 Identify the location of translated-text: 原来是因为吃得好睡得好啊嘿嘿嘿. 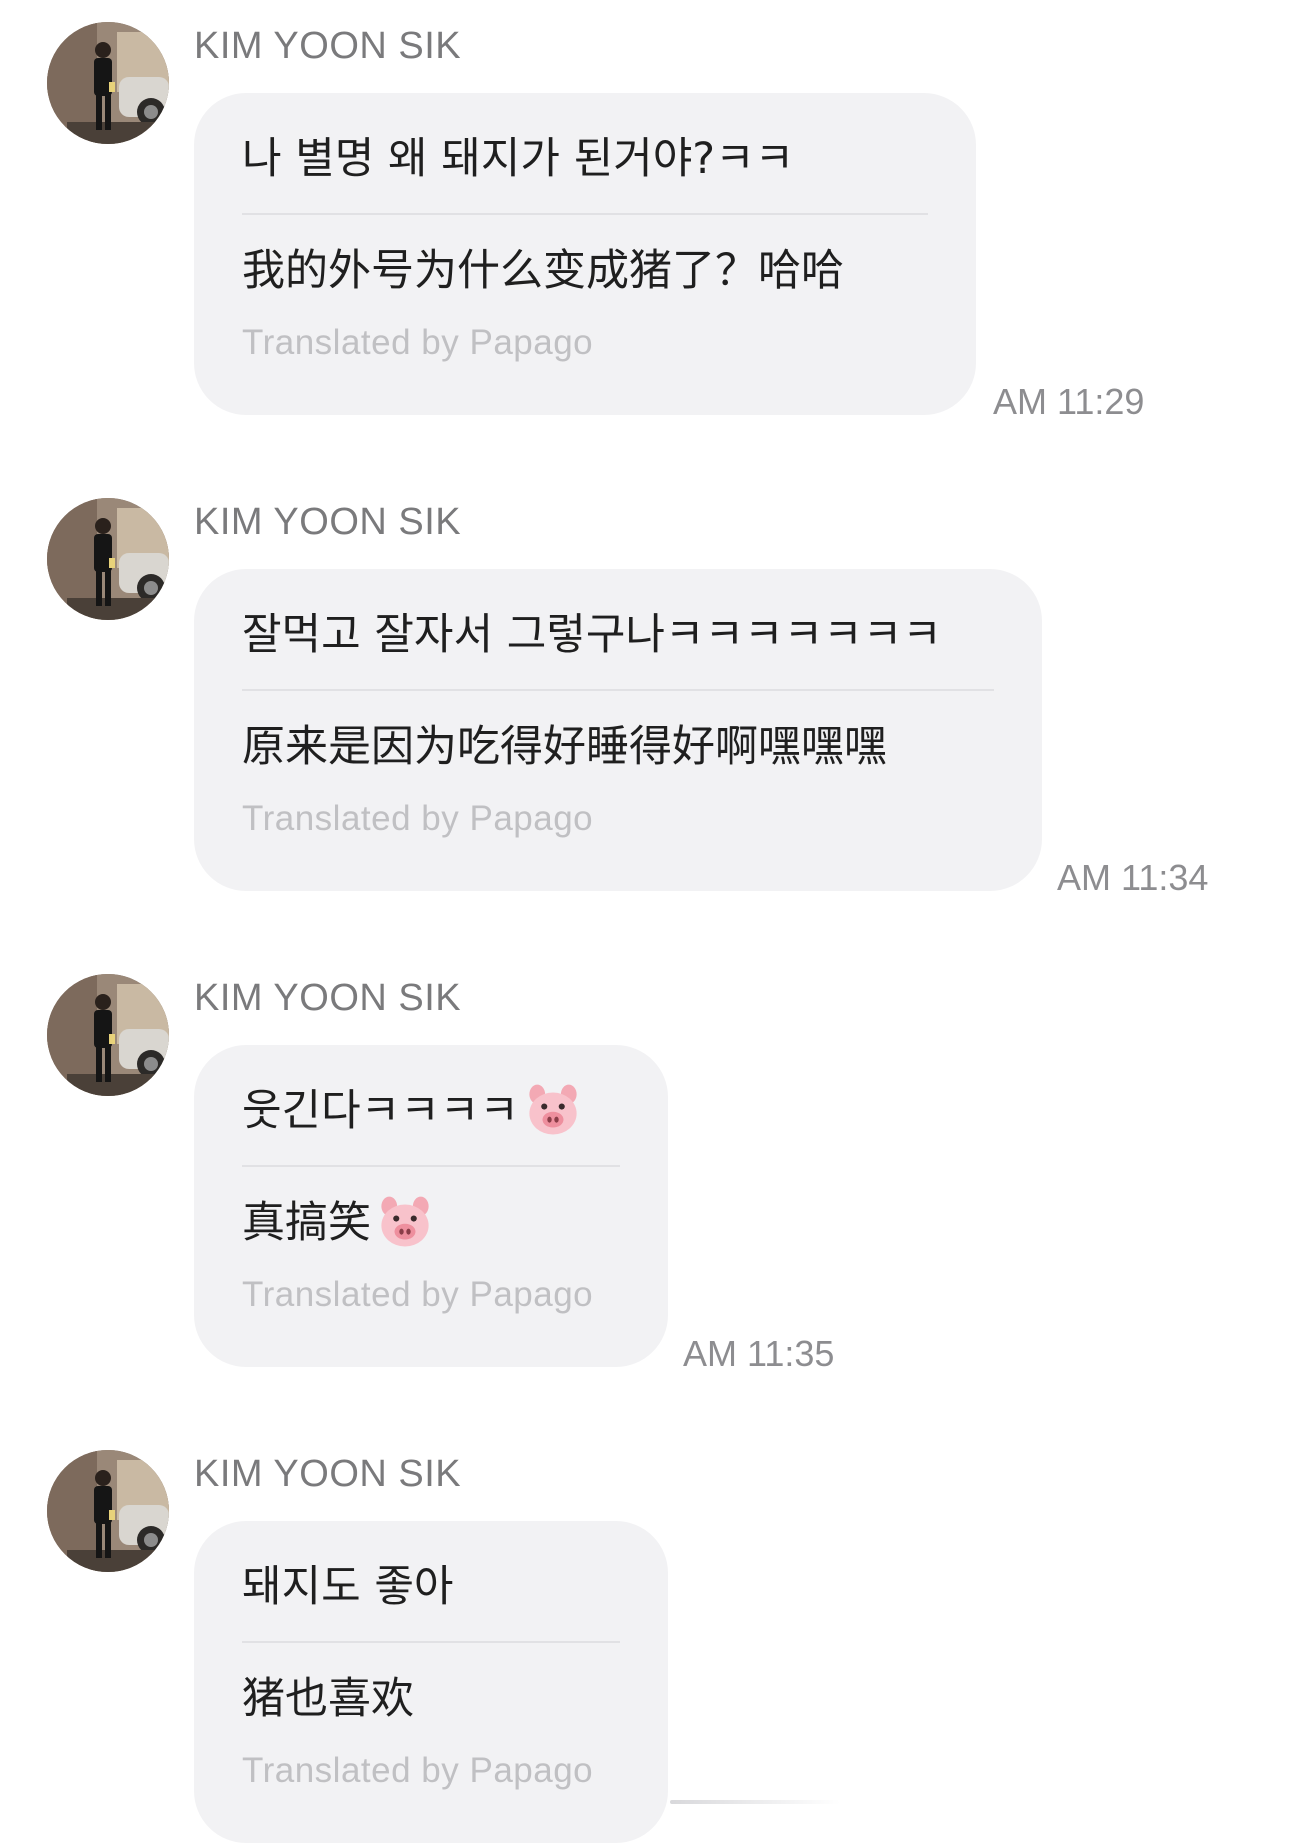
(564, 747).